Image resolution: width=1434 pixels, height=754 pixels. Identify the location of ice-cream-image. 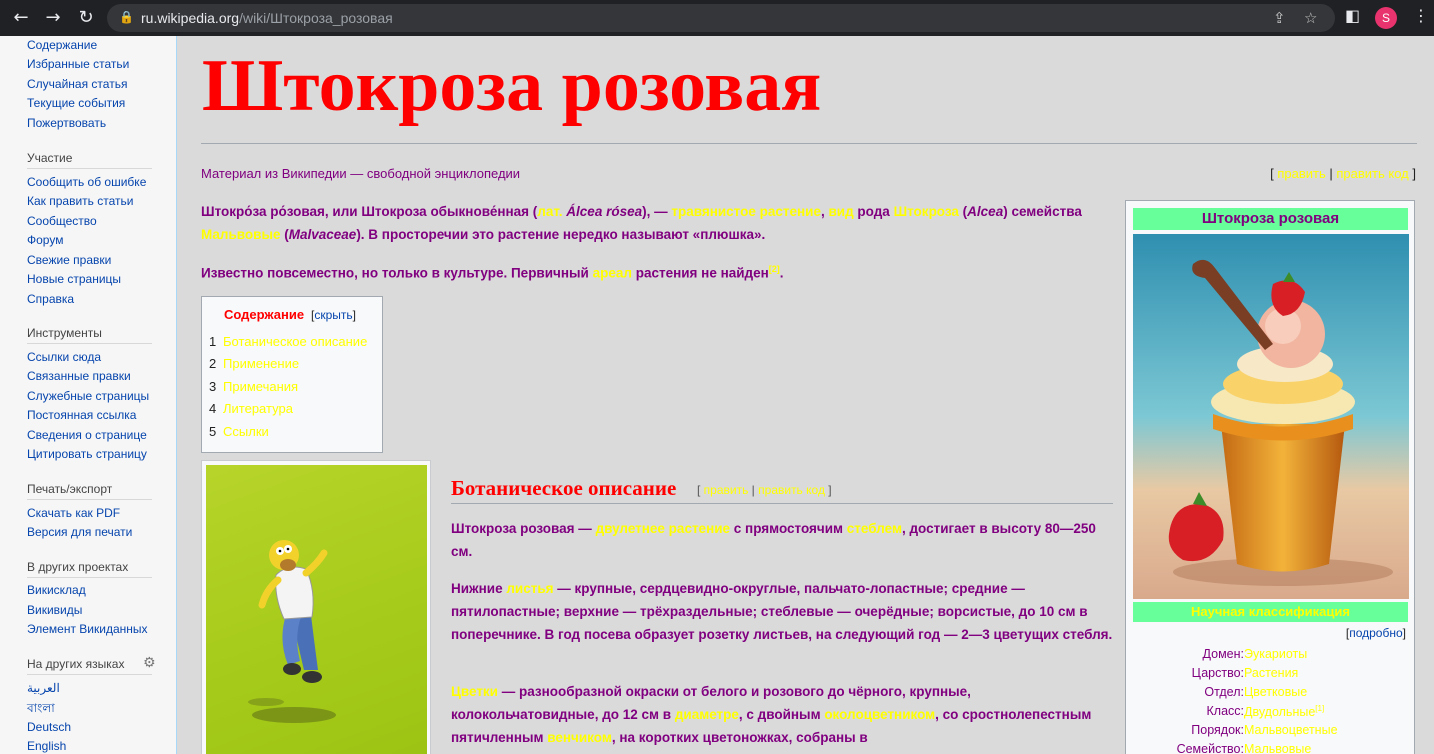
(1271, 416).